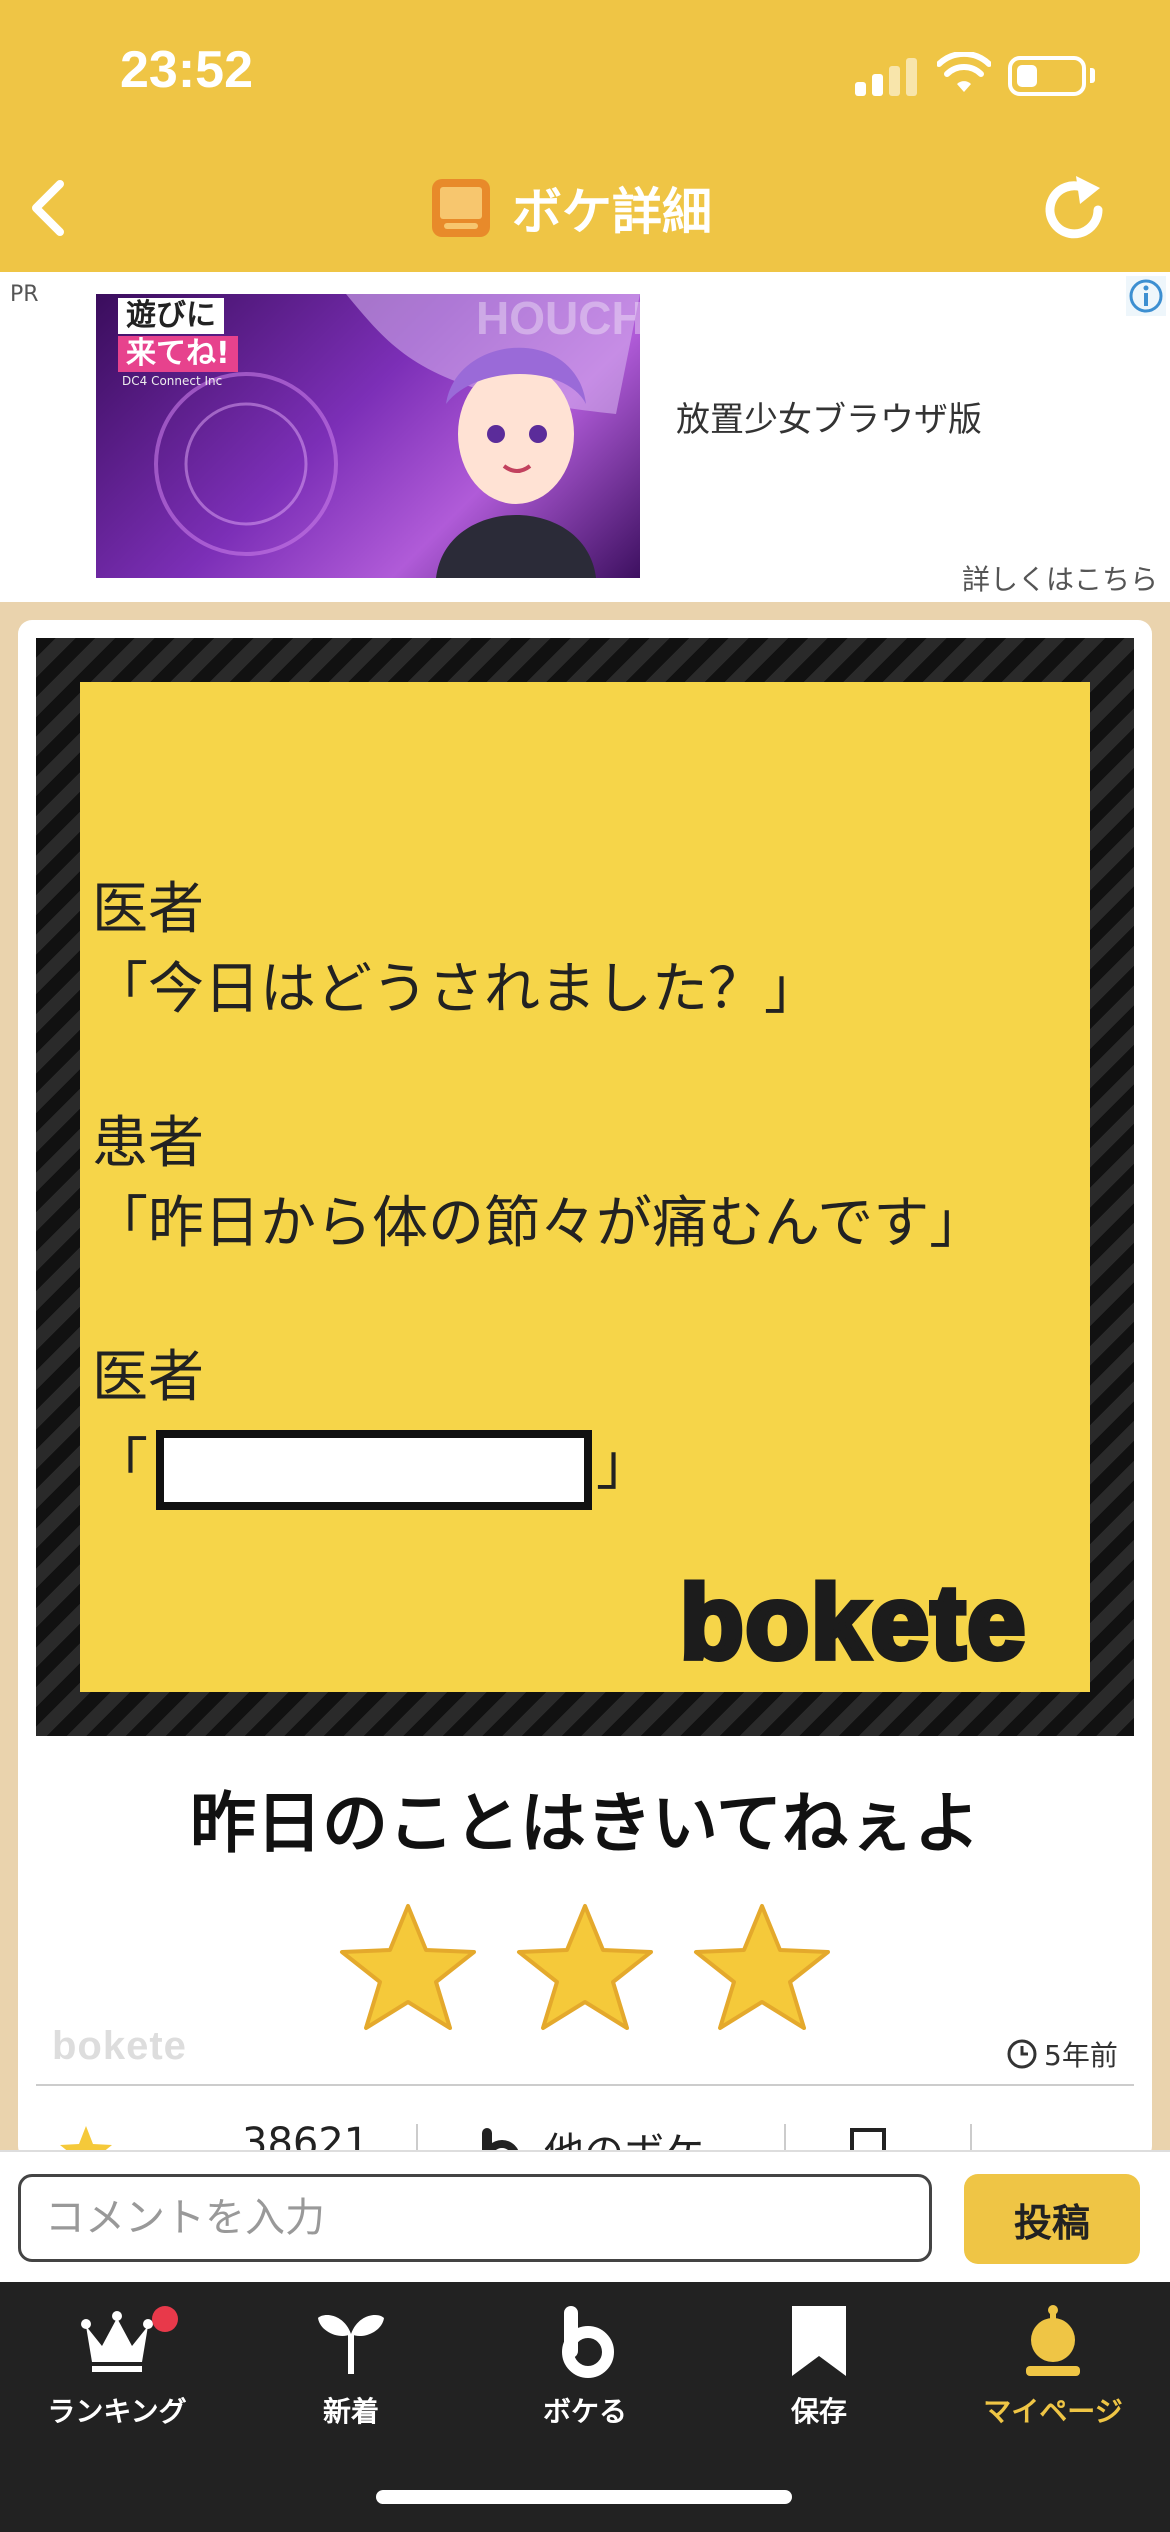  Describe the element at coordinates (829, 416) in the screenshot. I see `ad-title: 放置少女ブラウザ版` at that location.